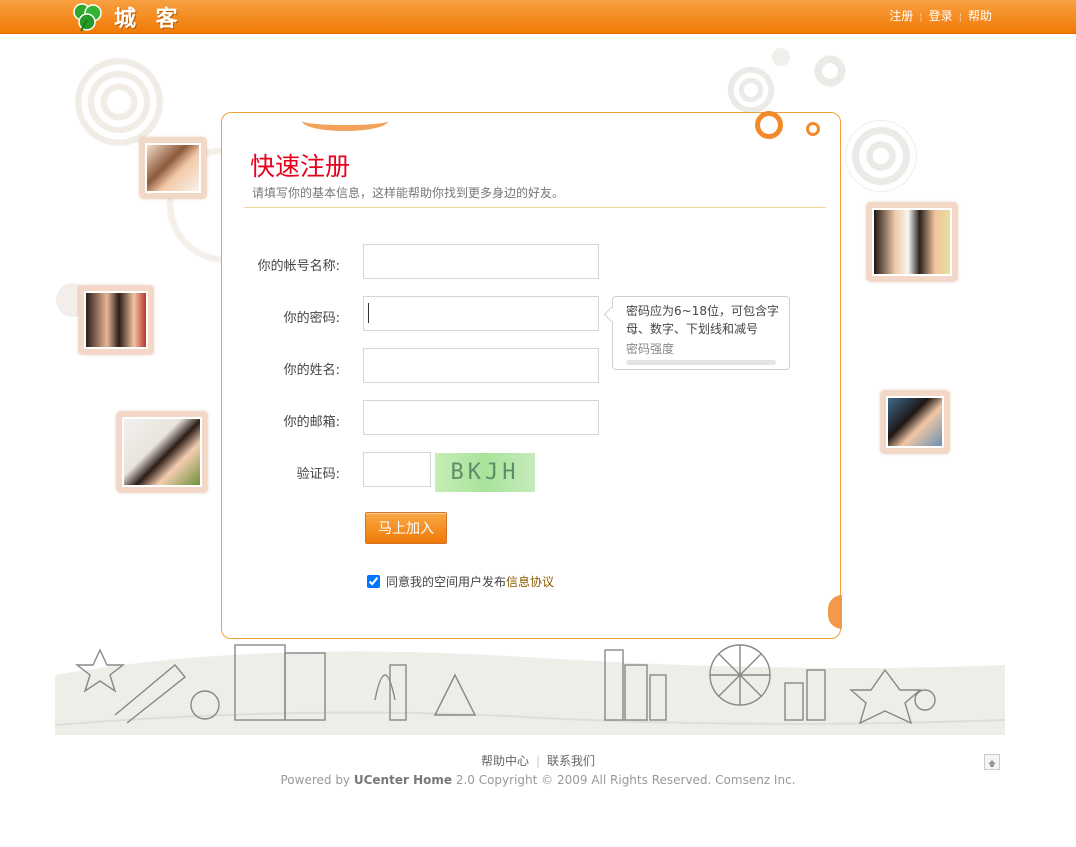 The image size is (1076, 847). I want to click on top-links: 注册 ¦ 登录 ¦ 帮助, so click(940, 16).